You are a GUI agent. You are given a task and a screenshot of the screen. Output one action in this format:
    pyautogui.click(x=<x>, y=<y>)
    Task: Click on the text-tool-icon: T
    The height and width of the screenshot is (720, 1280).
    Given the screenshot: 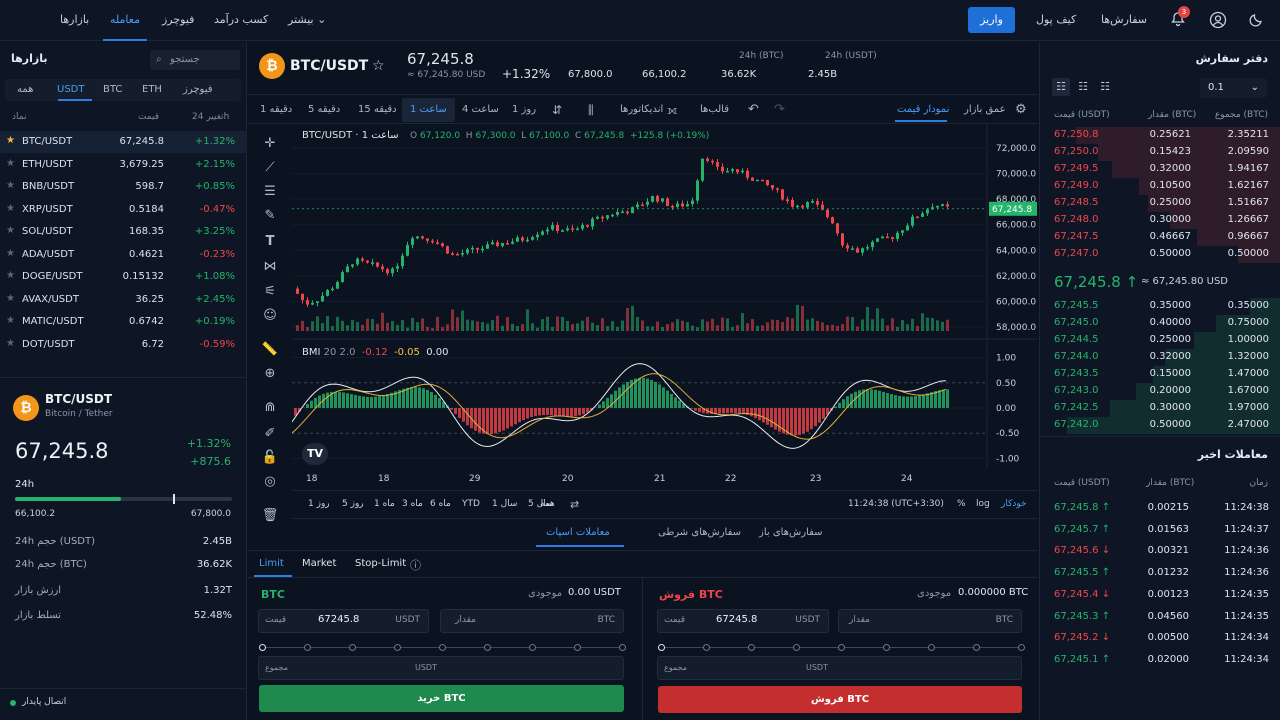 What is the action you would take?
    pyautogui.click(x=270, y=242)
    